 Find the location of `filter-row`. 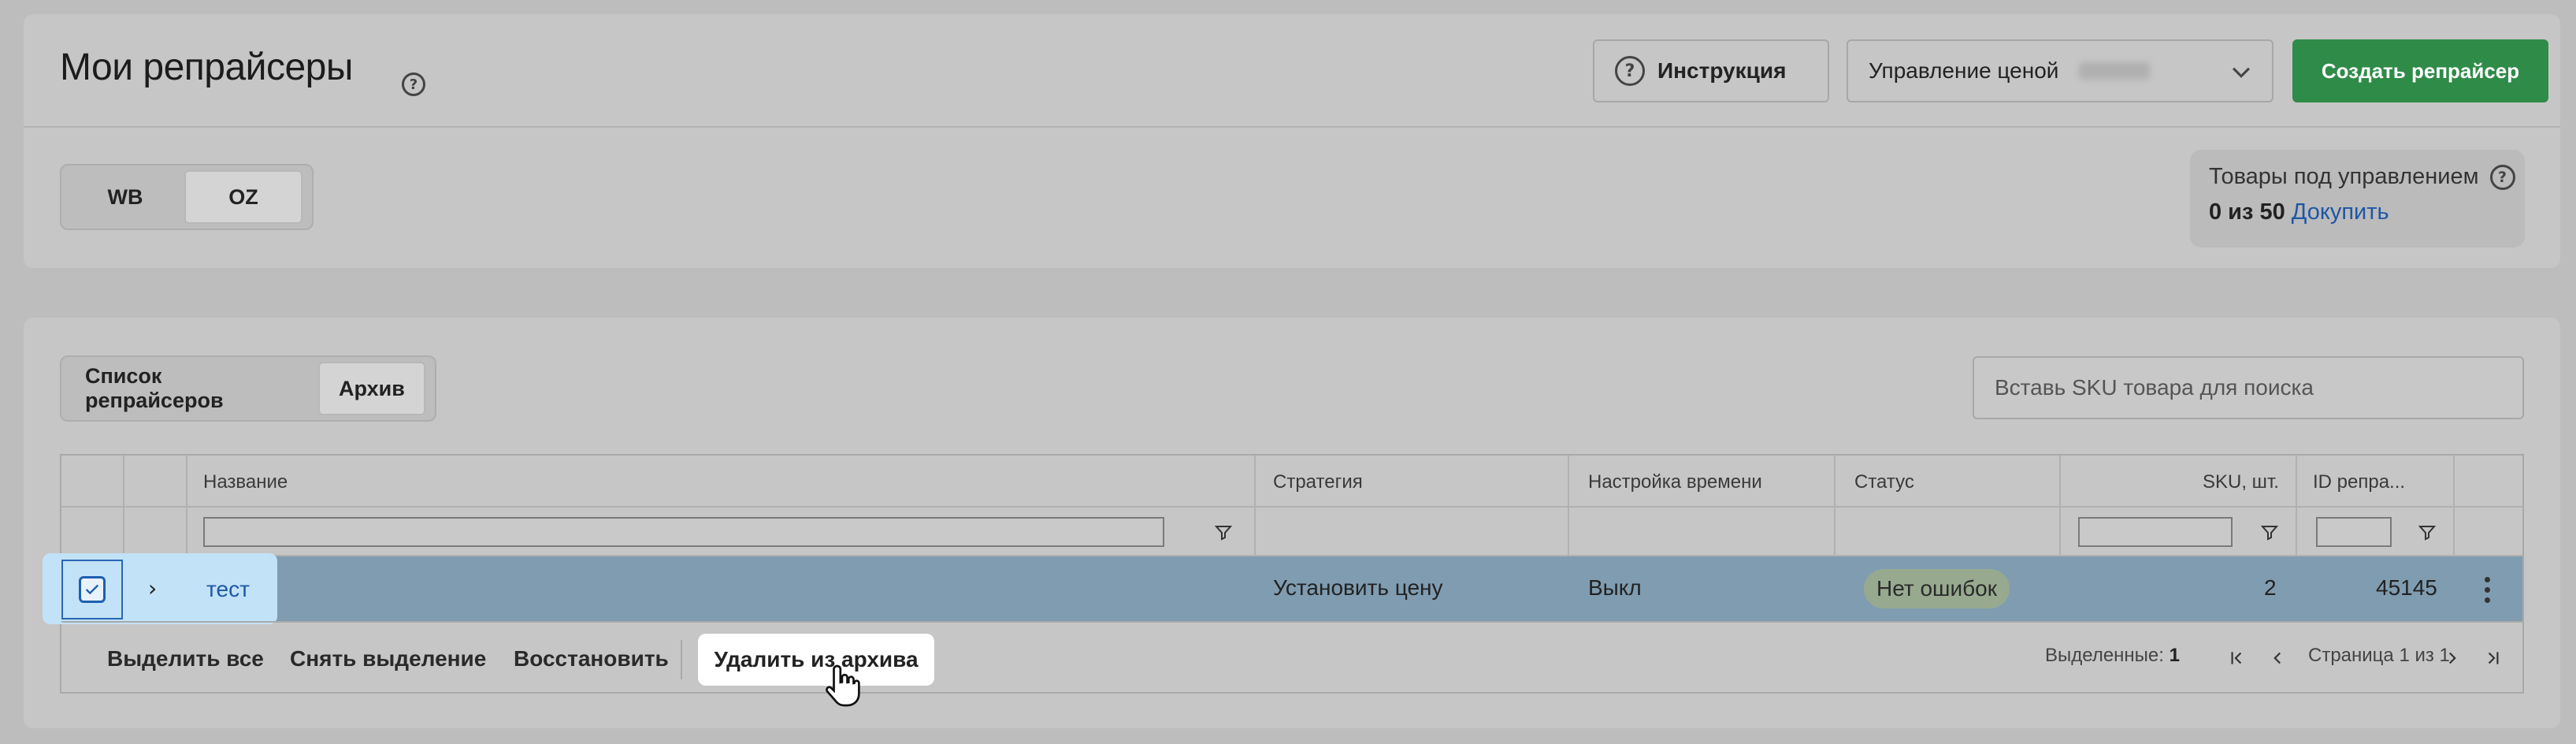

filter-row is located at coordinates (1291, 532).